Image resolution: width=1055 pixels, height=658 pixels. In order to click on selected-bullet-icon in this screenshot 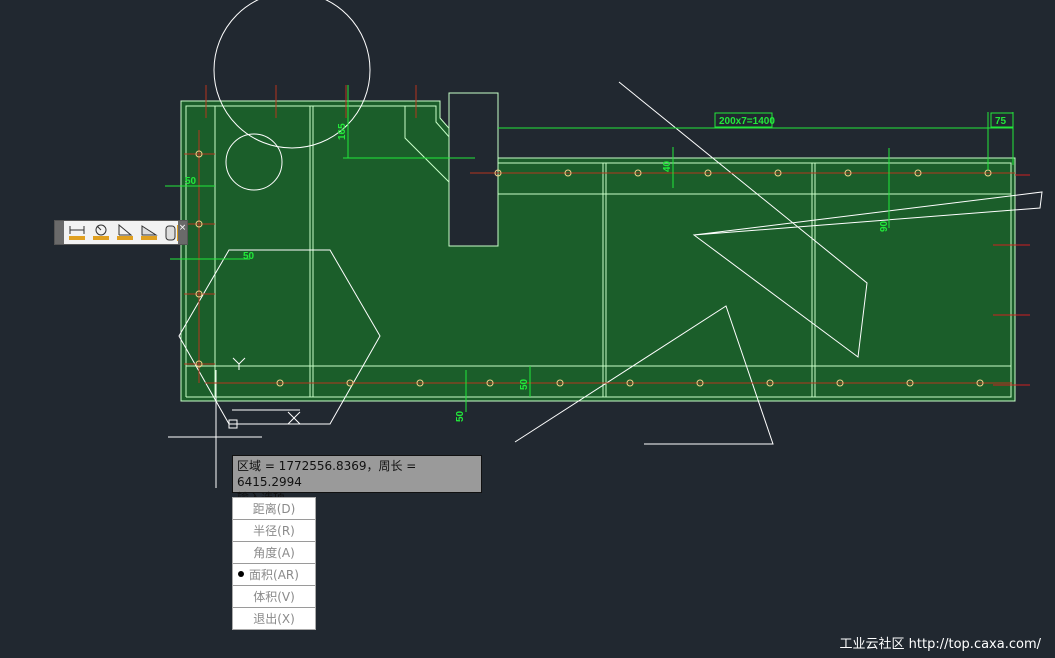, I will do `click(241, 574)`.